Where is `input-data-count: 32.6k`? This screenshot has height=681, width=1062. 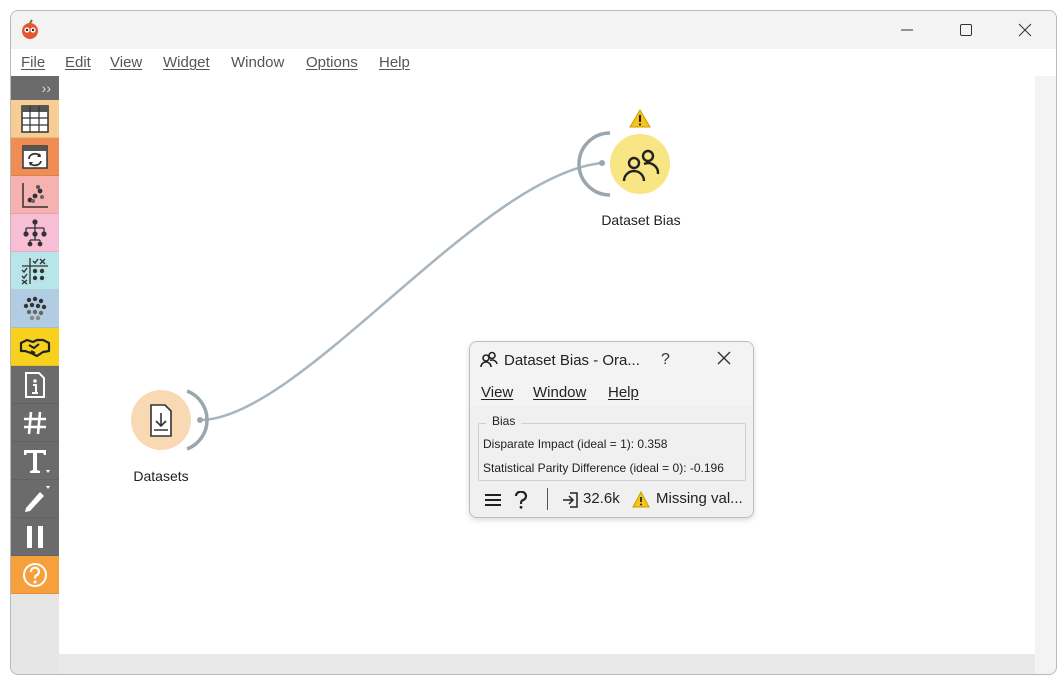 input-data-count: 32.6k is located at coordinates (601, 498).